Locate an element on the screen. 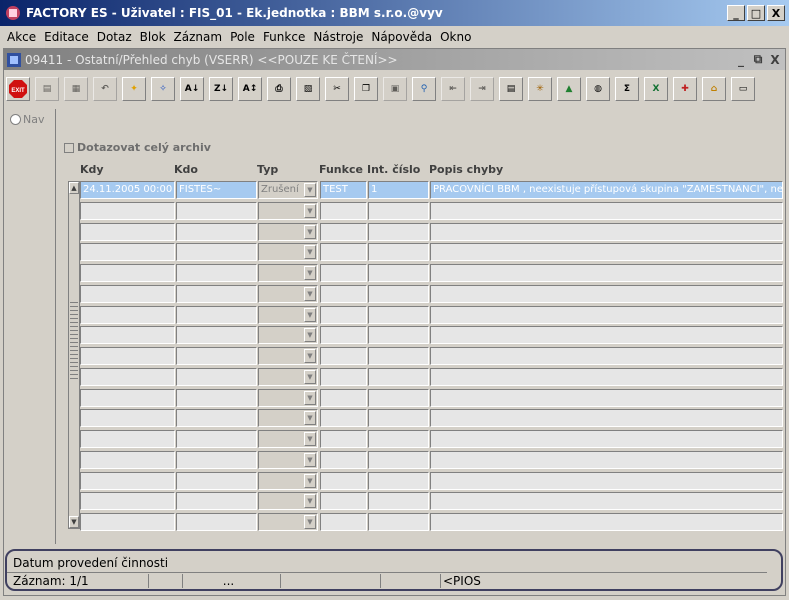 Image resolution: width=789 pixels, height=600 pixels. window-button: ▭ is located at coordinates (743, 89).